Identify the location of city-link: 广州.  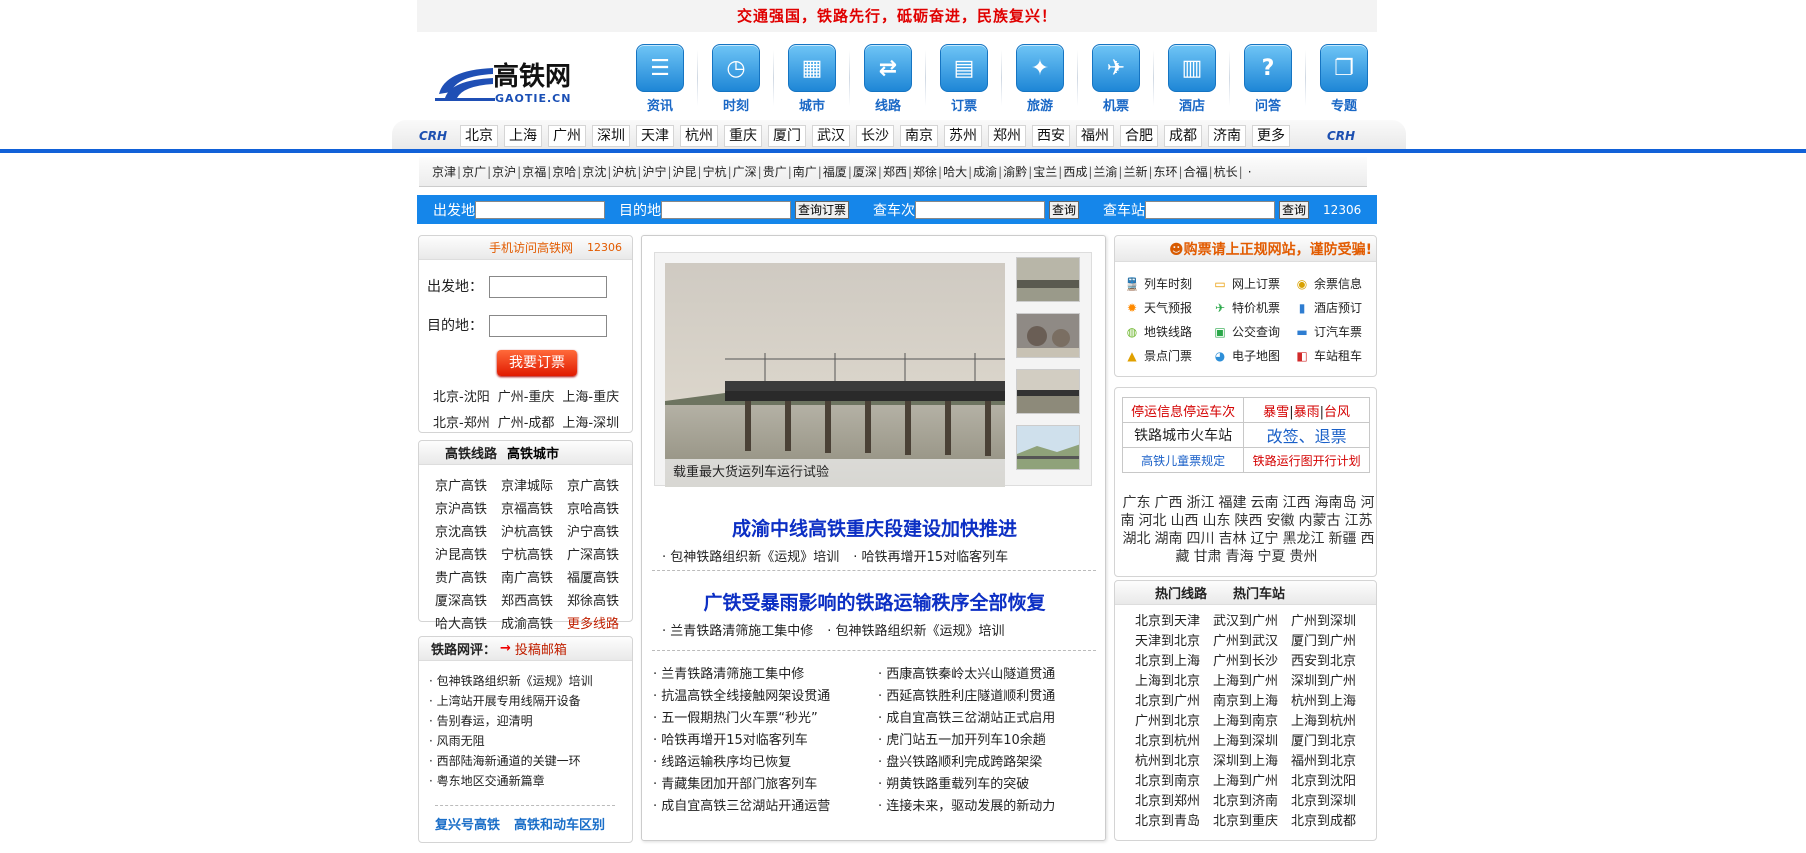
(567, 135).